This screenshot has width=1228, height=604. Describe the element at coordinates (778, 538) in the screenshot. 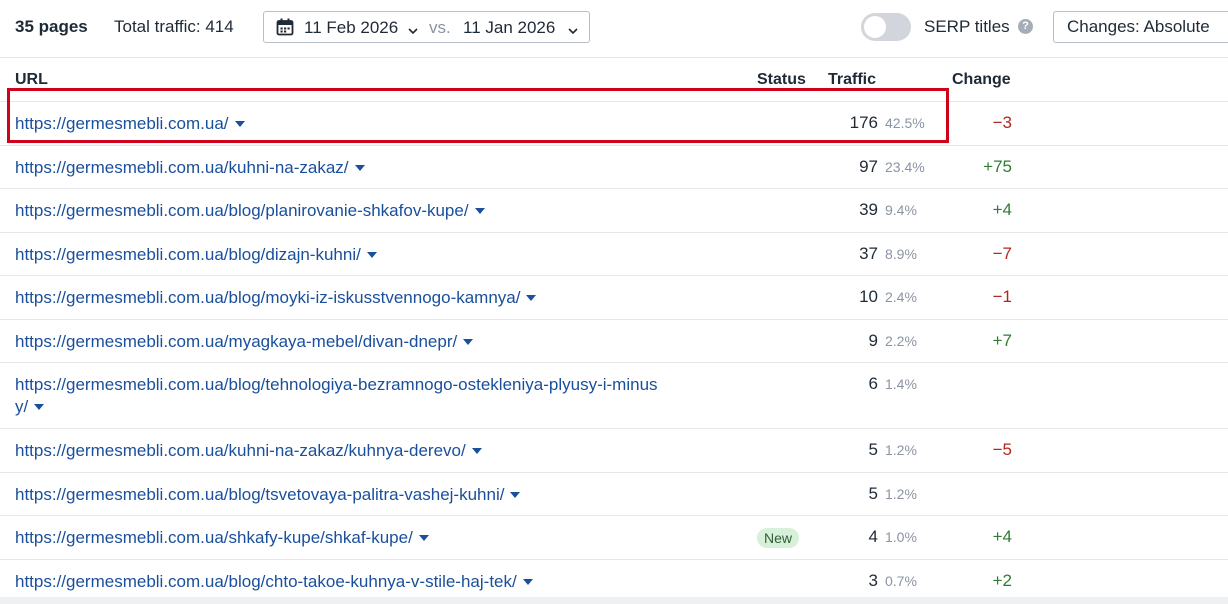

I see `status-badge: New` at that location.